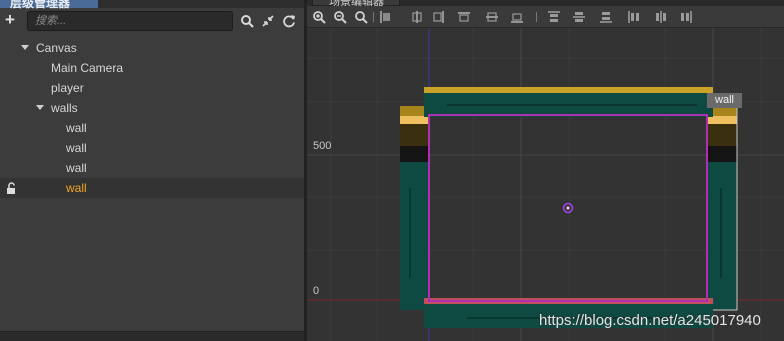 This screenshot has width=784, height=341. I want to click on tree-node-walls: walls, so click(152, 108).